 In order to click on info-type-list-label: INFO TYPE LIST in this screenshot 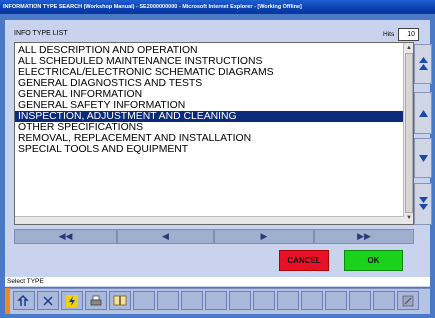, I will do `click(41, 33)`.